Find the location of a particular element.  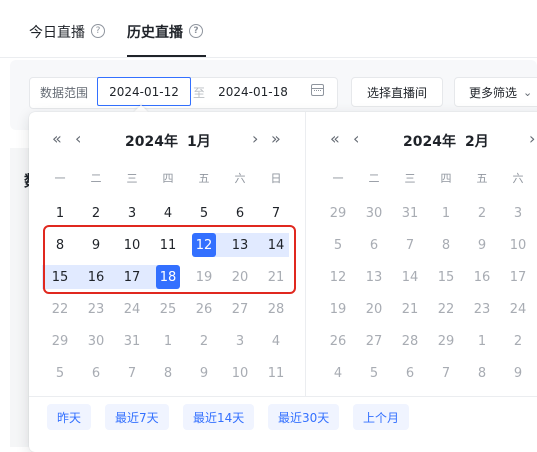

calendar-day: 20 is located at coordinates (374, 309).